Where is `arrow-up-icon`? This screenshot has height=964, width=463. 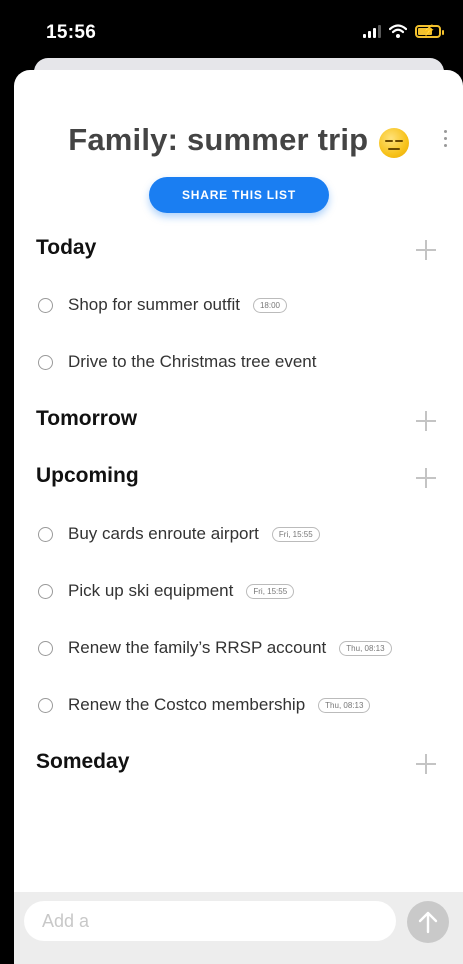
arrow-up-icon is located at coordinates (428, 922).